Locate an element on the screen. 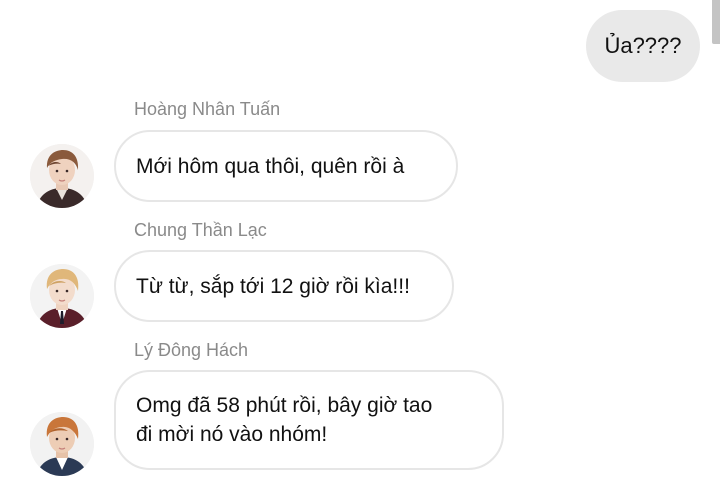 The height and width of the screenshot is (490, 720). sender-name: Lý Đông Hách is located at coordinates (191, 350).